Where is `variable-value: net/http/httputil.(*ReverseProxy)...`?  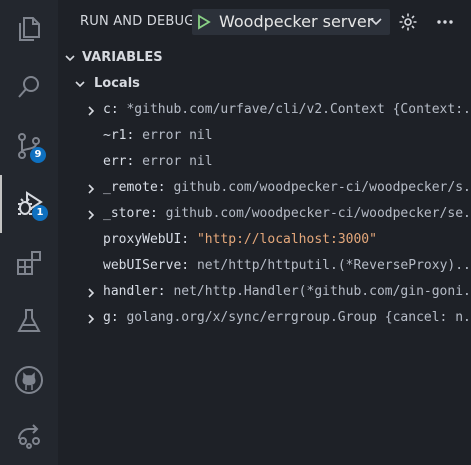
variable-value: net/http/httputil.(*ReverseProxy)... is located at coordinates (333, 265).